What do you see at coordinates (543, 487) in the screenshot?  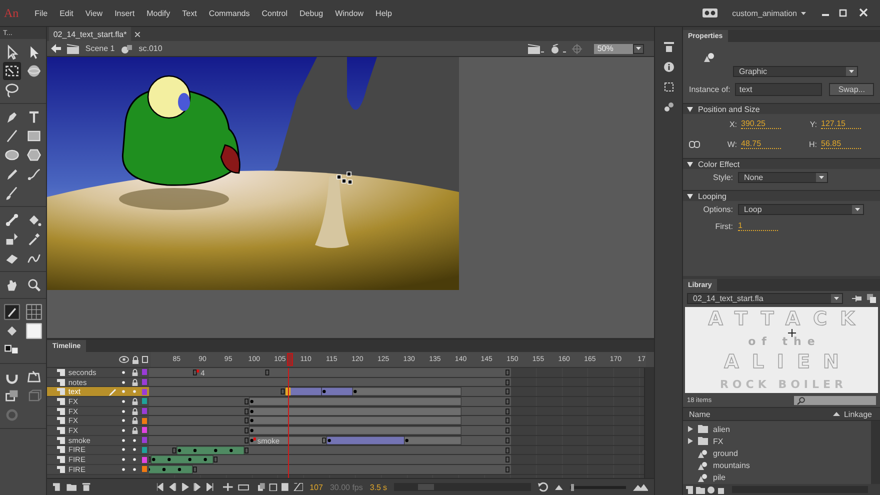 I see `rotate-icon` at bounding box center [543, 487].